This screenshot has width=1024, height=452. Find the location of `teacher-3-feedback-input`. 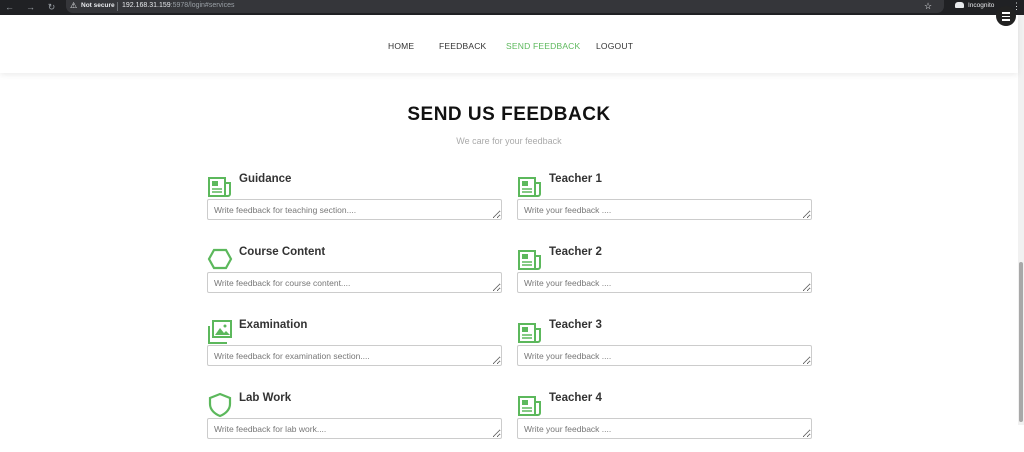

teacher-3-feedback-input is located at coordinates (664, 355).